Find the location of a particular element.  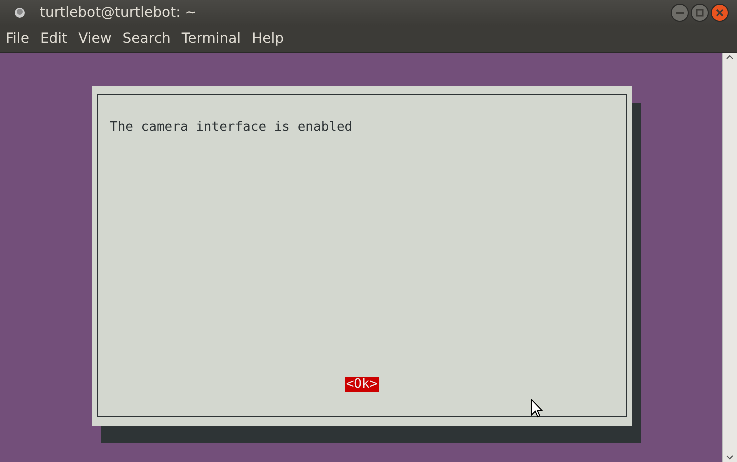

minimize-icon is located at coordinates (680, 13).